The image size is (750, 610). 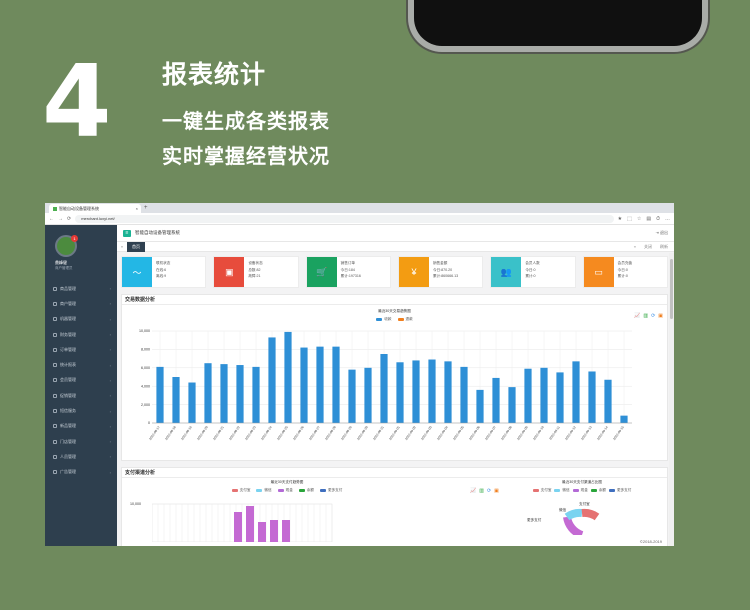 I want to click on sidebar-item: 新品管理 ›, so click(x=81, y=426).